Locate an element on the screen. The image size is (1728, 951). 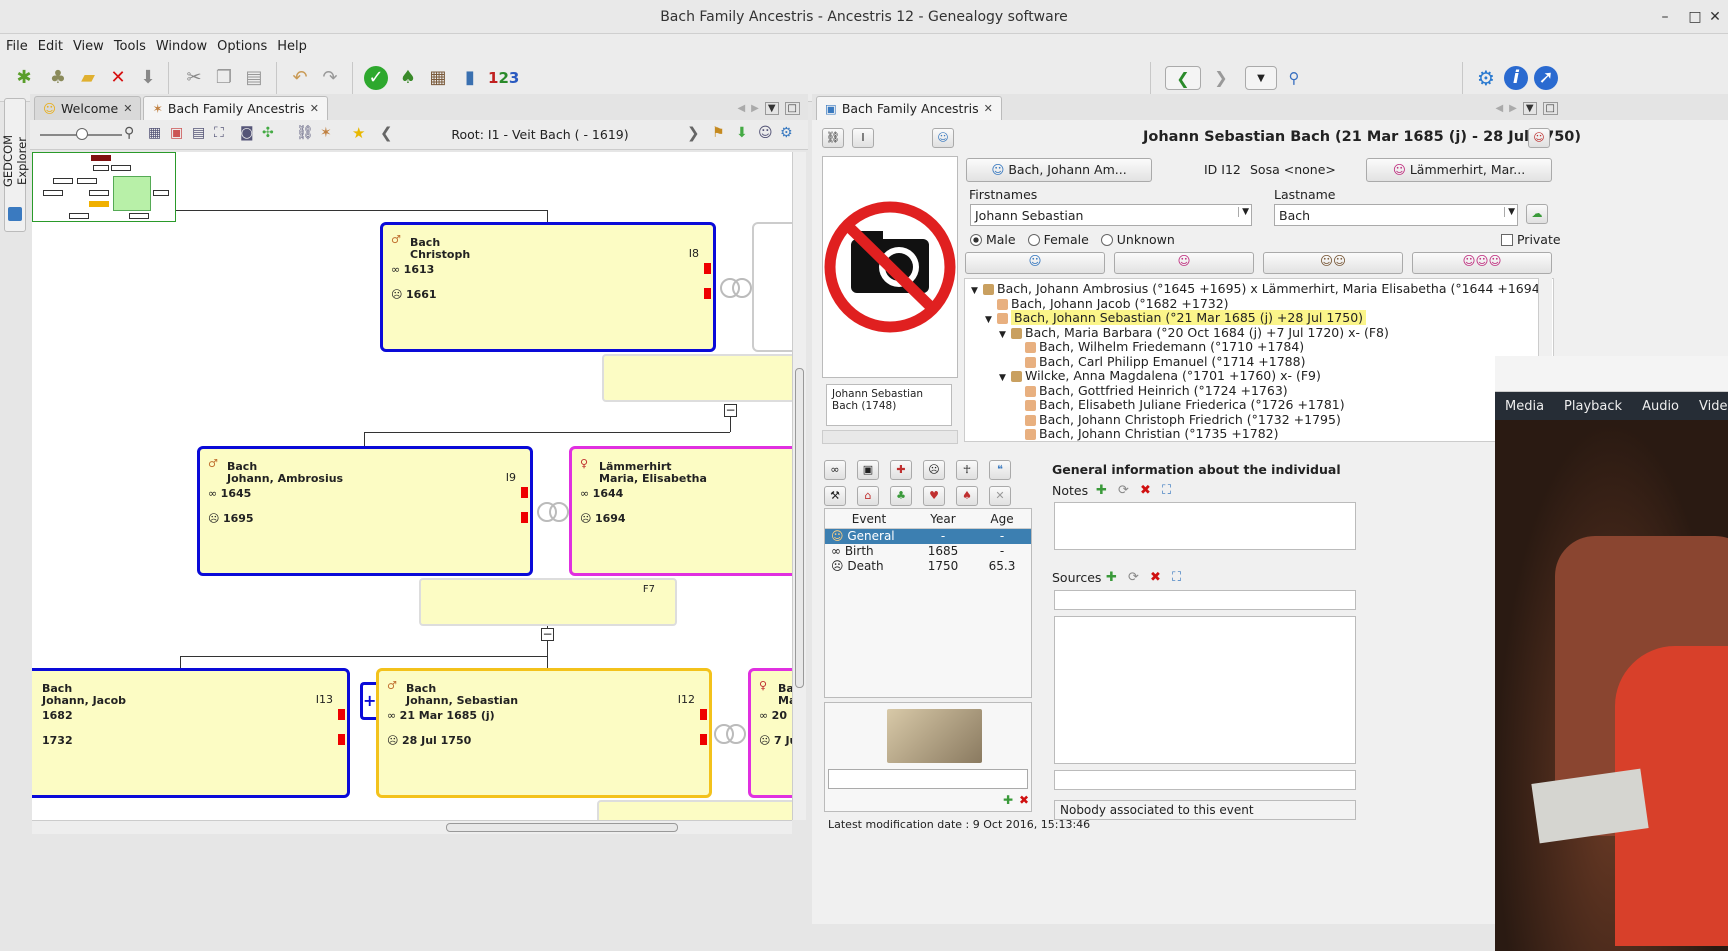
person-card: ♀ BacMa ∞ 20 ☹ 7 Ju is located at coordinates (770, 733).